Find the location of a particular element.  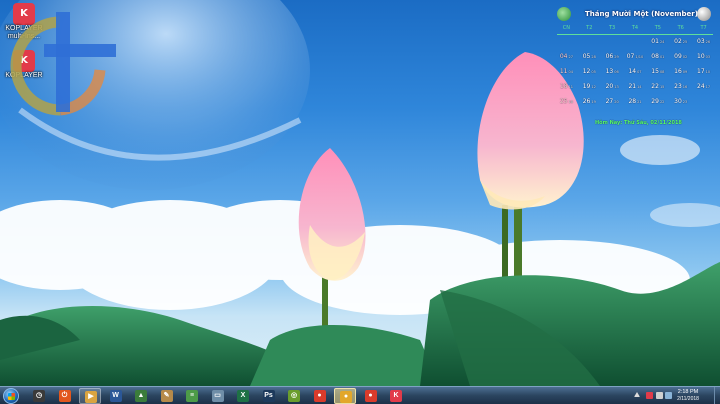

taskbar-timer-app: ◷ is located at coordinates (39, 396).